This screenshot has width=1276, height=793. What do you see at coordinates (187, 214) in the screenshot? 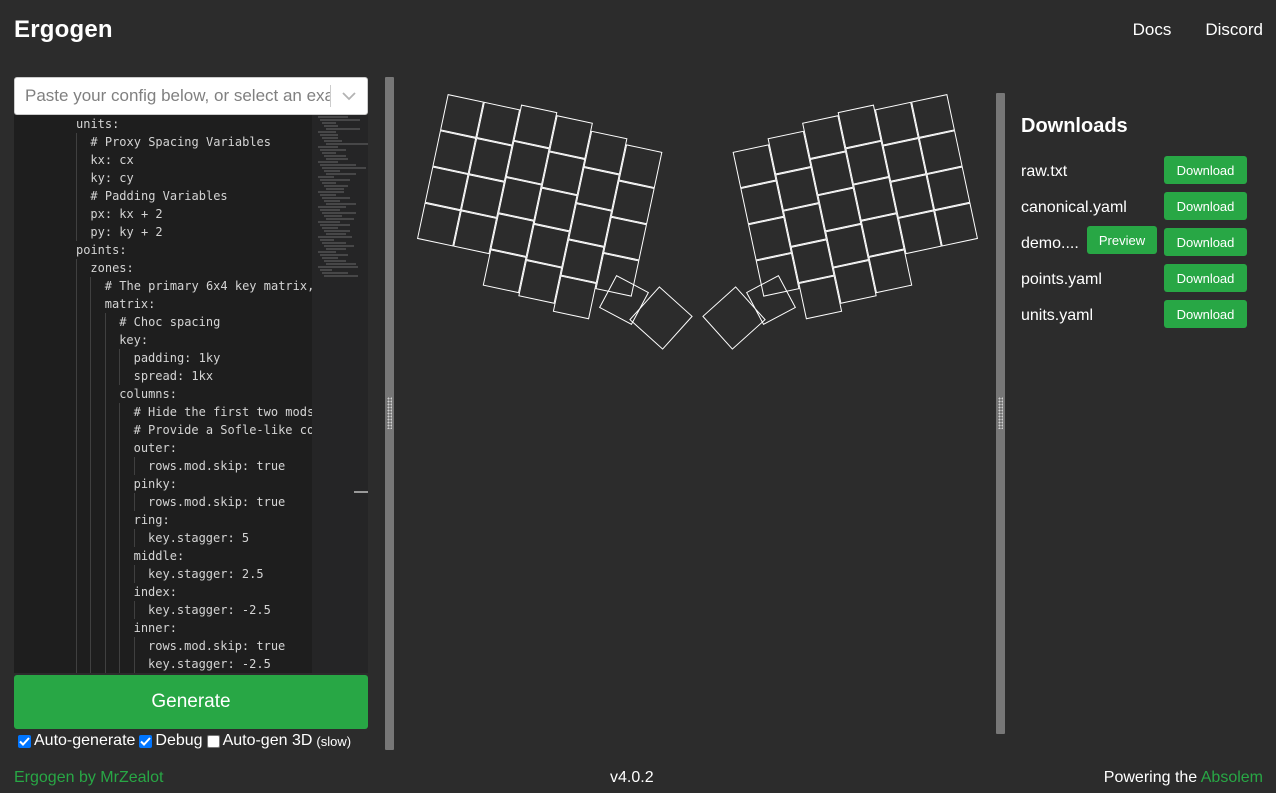
I see `code-line: 6px: kx + 2` at bounding box center [187, 214].